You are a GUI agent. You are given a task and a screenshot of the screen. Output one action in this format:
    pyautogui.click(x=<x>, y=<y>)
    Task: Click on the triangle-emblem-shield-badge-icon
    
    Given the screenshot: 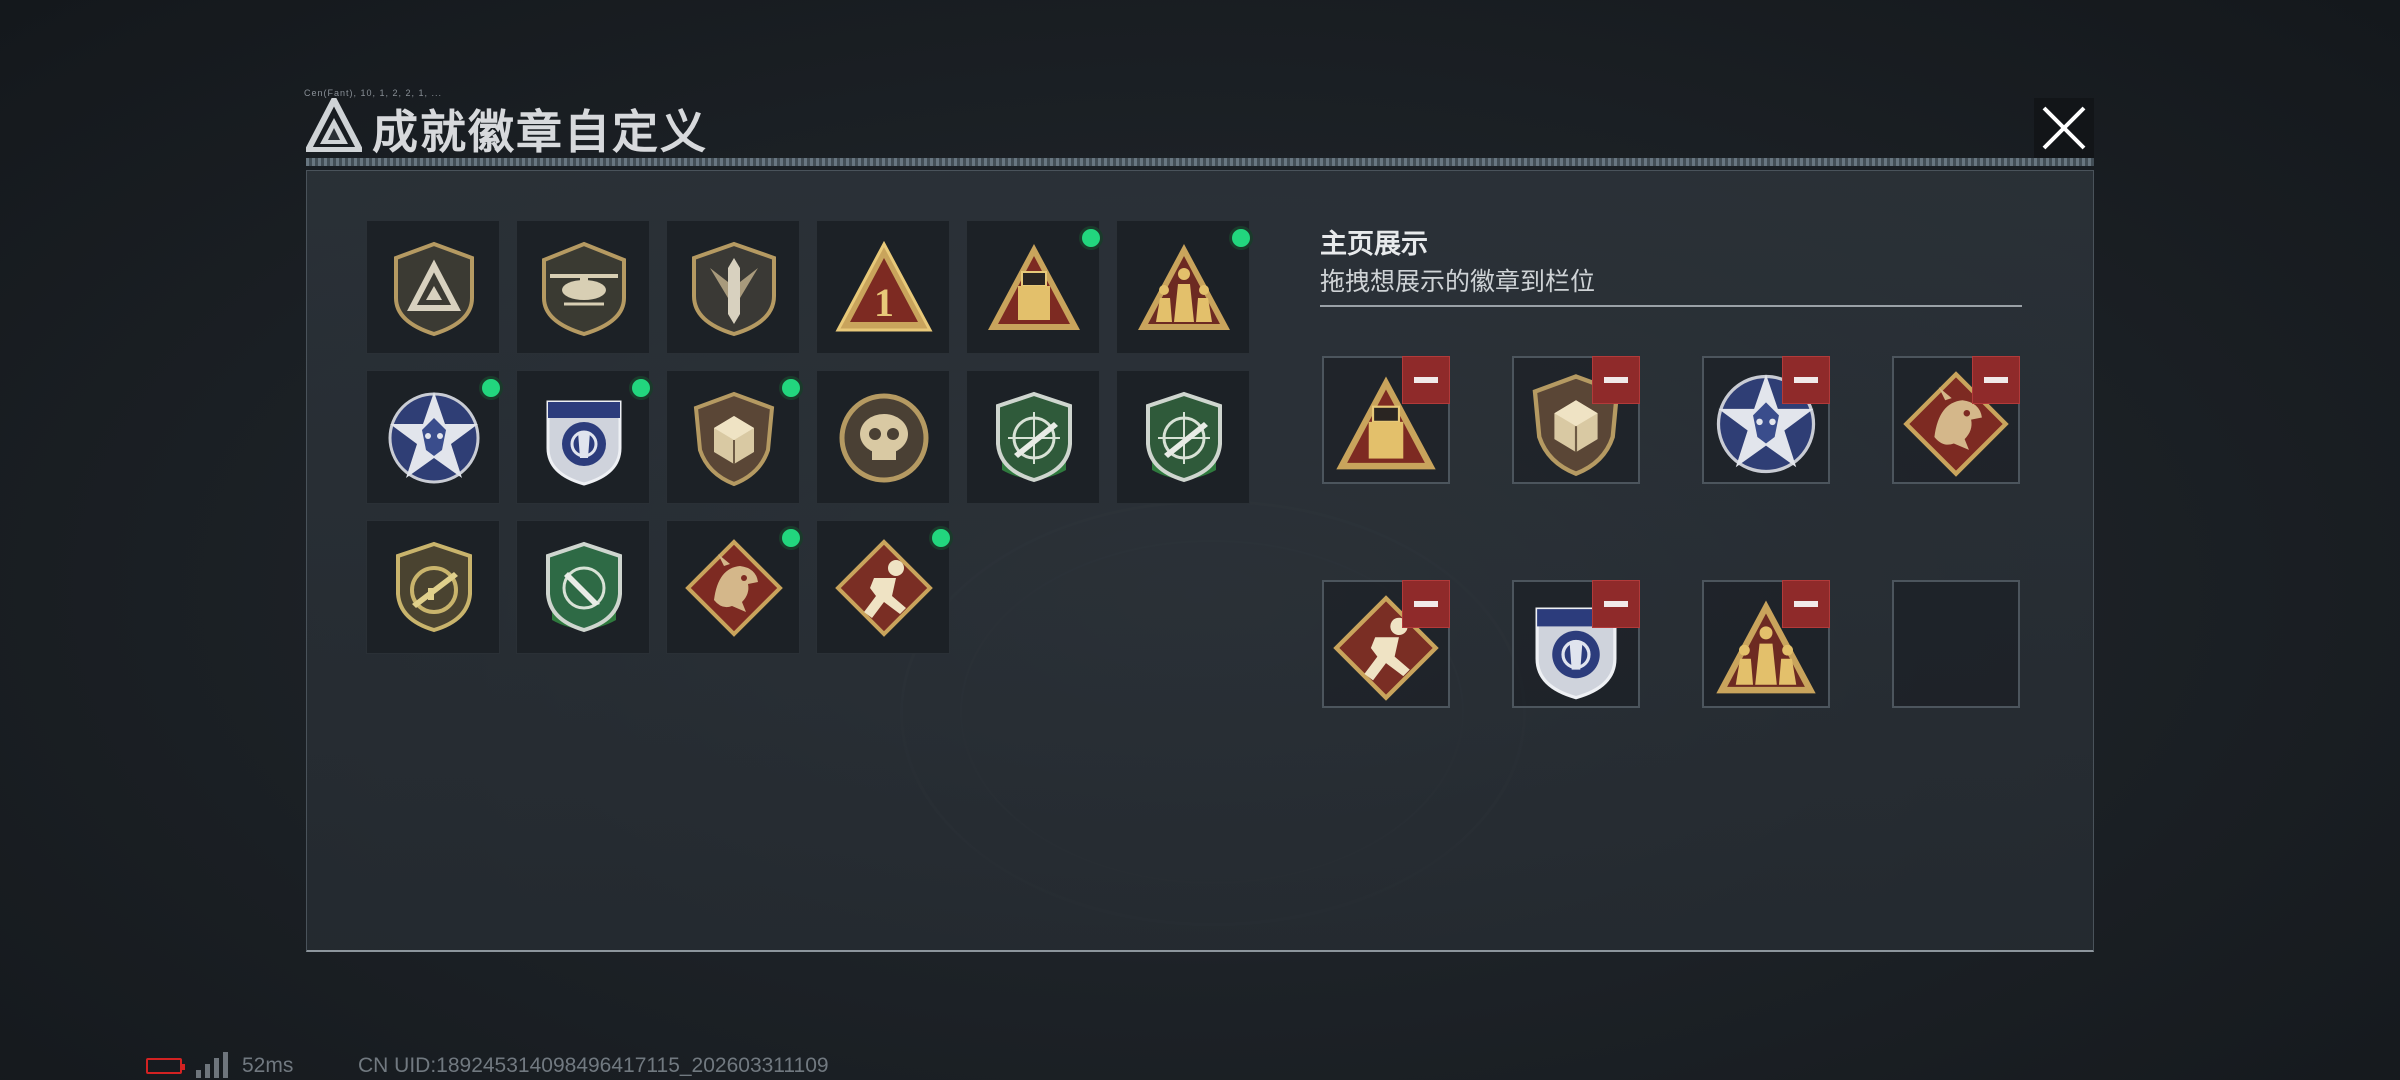 What is the action you would take?
    pyautogui.click(x=434, y=288)
    